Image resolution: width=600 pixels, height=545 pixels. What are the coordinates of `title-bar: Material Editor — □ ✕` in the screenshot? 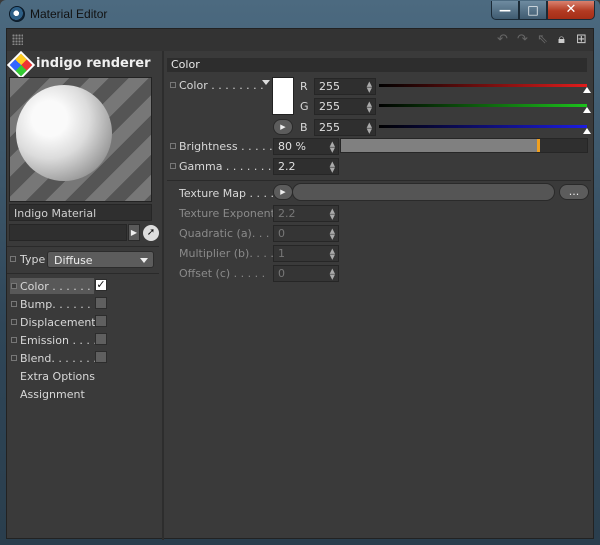 It's located at (300, 14).